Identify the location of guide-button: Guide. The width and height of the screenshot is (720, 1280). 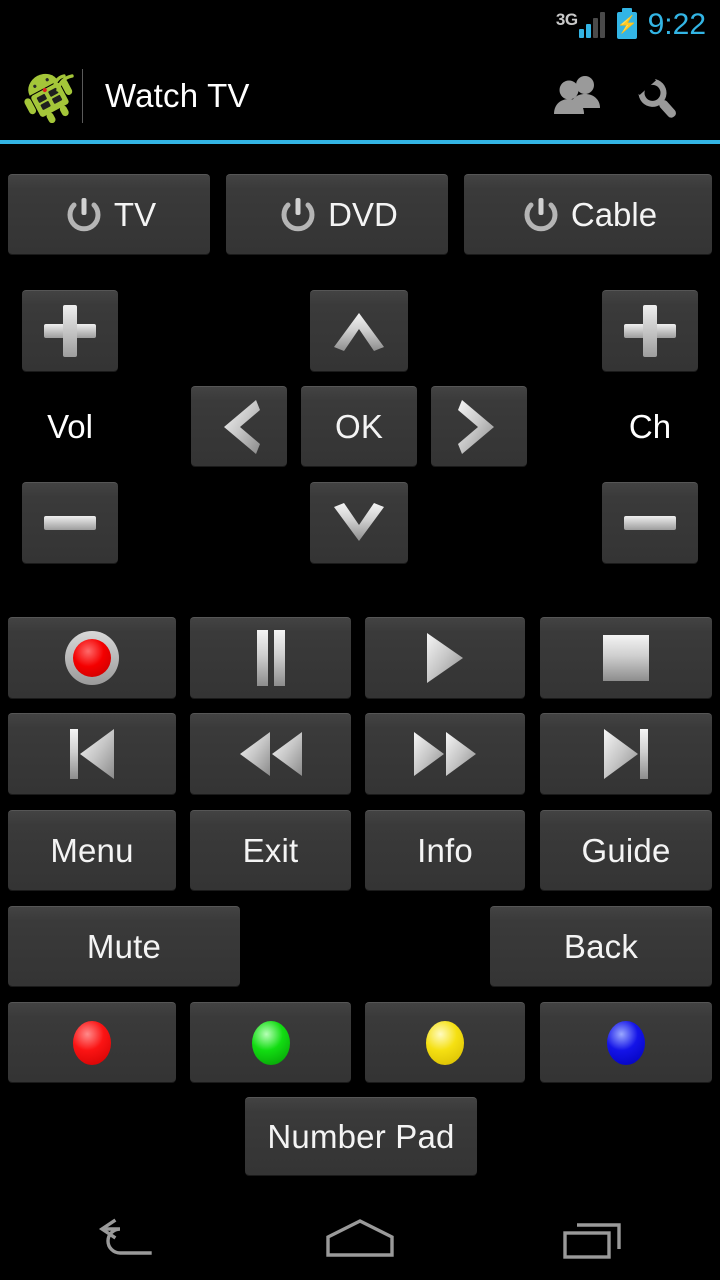
(626, 850).